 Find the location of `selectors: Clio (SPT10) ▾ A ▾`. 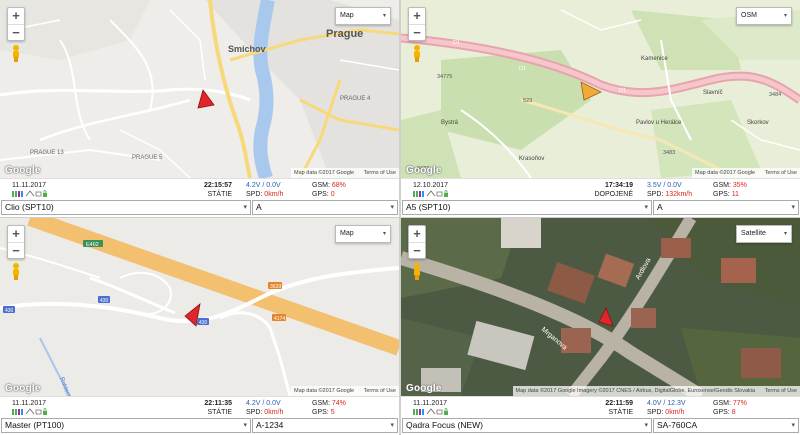

selectors: Clio (SPT10) ▾ A ▾ is located at coordinates (199, 207).